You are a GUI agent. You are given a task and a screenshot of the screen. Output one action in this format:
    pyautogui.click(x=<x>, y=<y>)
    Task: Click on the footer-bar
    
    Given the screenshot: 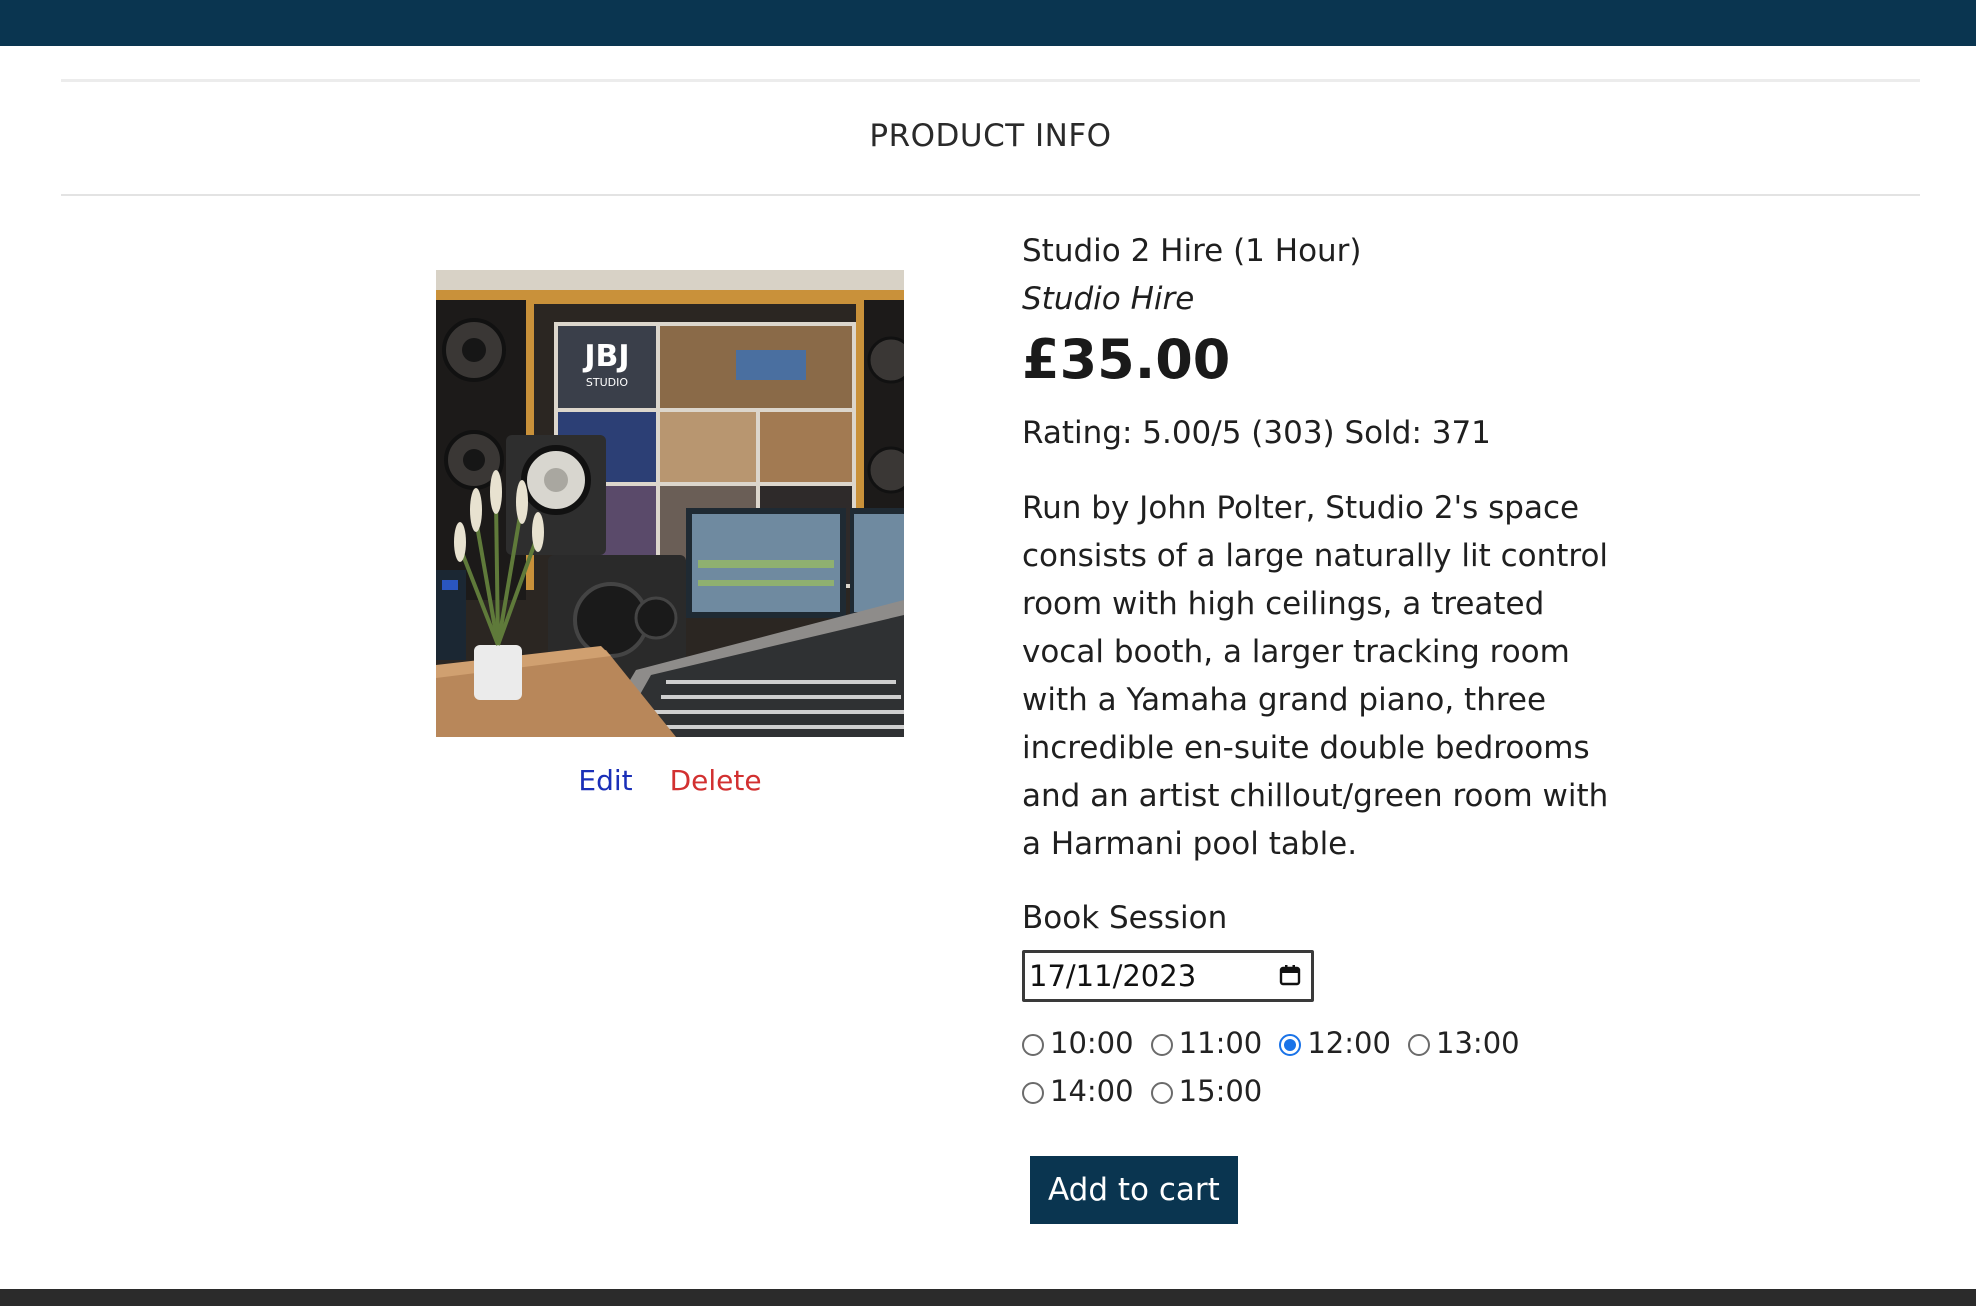 What is the action you would take?
    pyautogui.click(x=988, y=1297)
    